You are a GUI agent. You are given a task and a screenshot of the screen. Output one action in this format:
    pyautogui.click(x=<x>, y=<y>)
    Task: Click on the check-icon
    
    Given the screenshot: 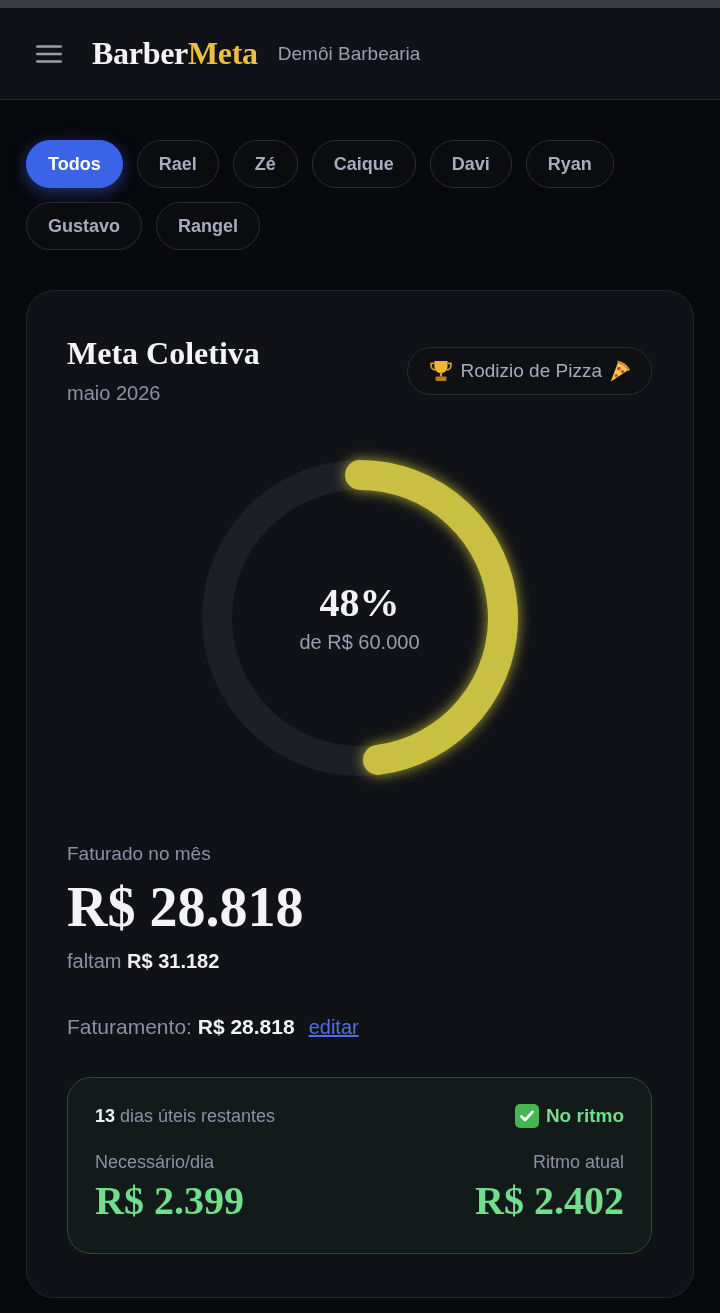 What is the action you would take?
    pyautogui.click(x=526, y=1116)
    